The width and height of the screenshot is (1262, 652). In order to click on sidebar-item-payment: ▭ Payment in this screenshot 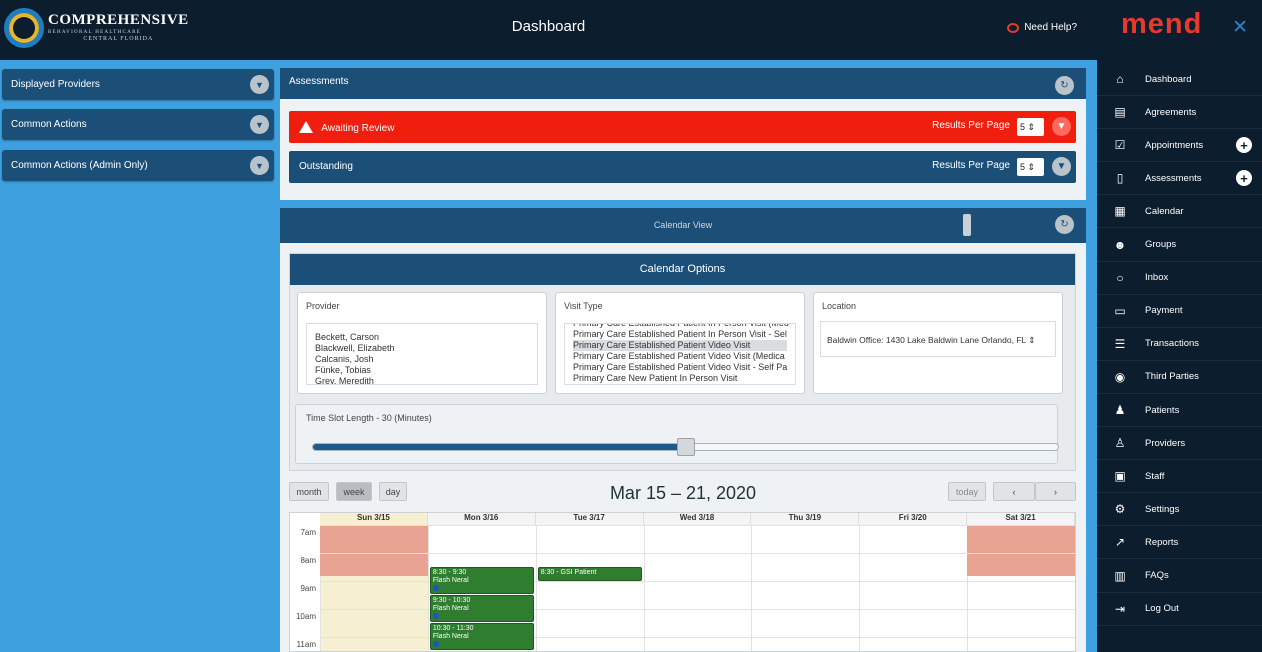, I will do `click(1179, 311)`.